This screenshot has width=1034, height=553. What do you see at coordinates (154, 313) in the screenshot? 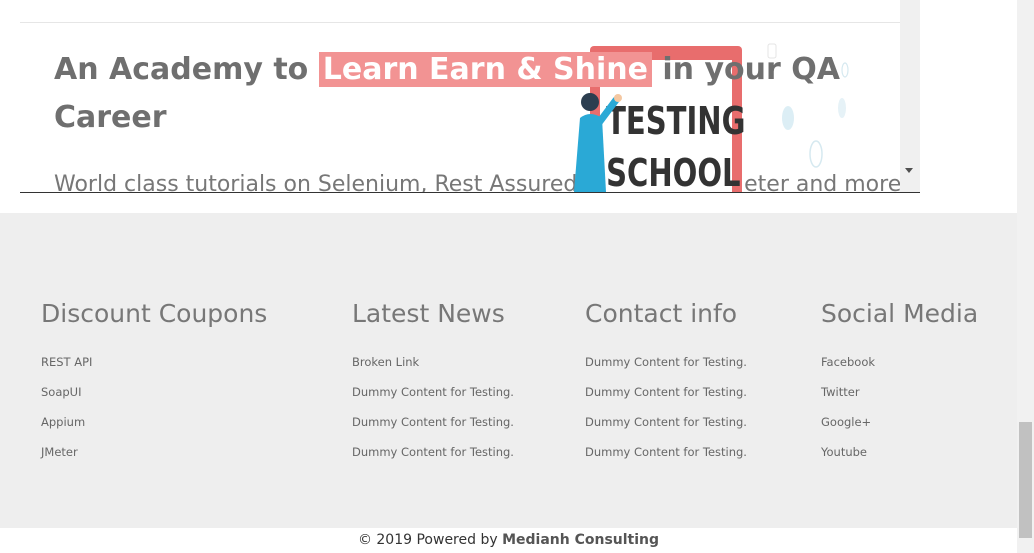
I see `discount-coupons-heading: Discount Coupons` at bounding box center [154, 313].